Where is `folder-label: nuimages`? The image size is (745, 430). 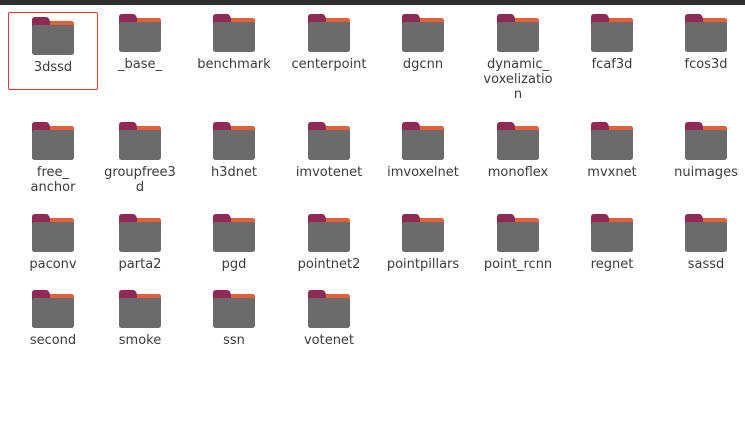 folder-label: nuimages is located at coordinates (706, 172).